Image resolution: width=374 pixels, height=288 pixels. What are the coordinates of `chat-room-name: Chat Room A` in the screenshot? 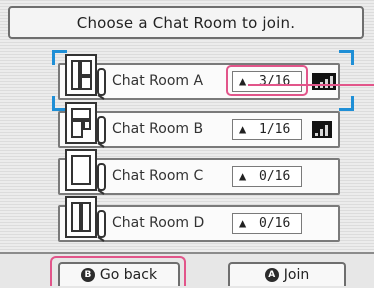 It's located at (158, 81).